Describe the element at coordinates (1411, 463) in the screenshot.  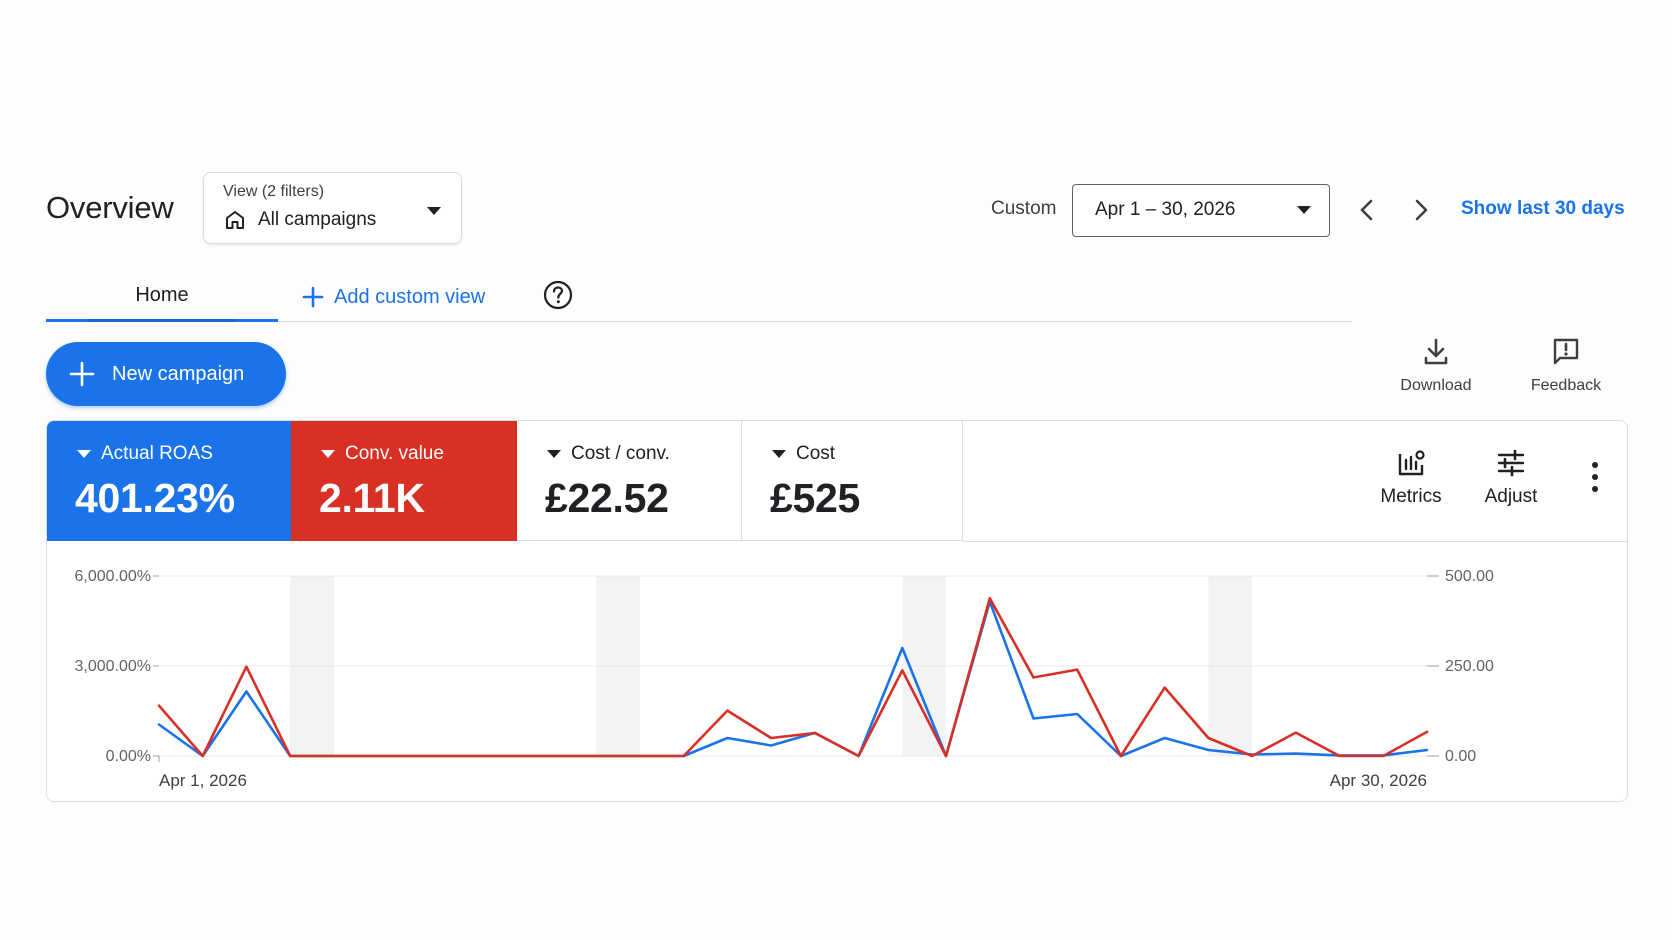
I see `metrics-icon` at that location.